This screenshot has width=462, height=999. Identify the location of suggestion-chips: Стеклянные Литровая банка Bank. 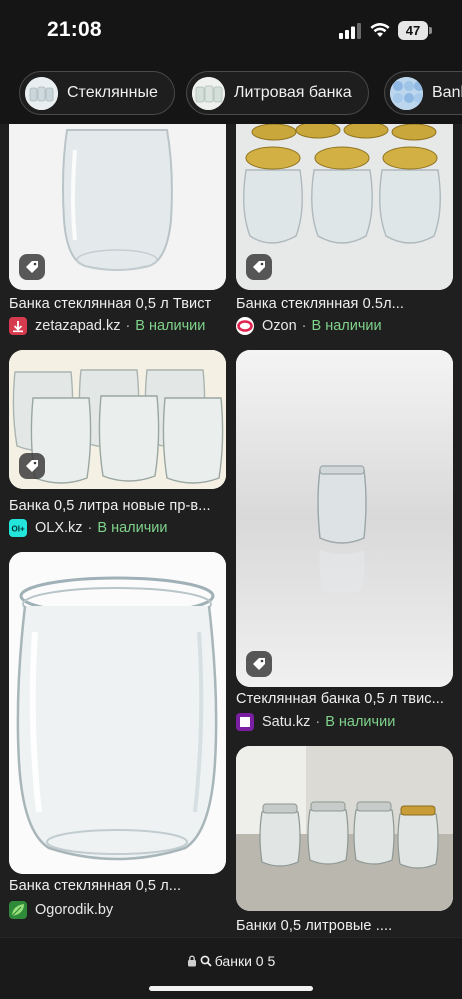
(231, 93).